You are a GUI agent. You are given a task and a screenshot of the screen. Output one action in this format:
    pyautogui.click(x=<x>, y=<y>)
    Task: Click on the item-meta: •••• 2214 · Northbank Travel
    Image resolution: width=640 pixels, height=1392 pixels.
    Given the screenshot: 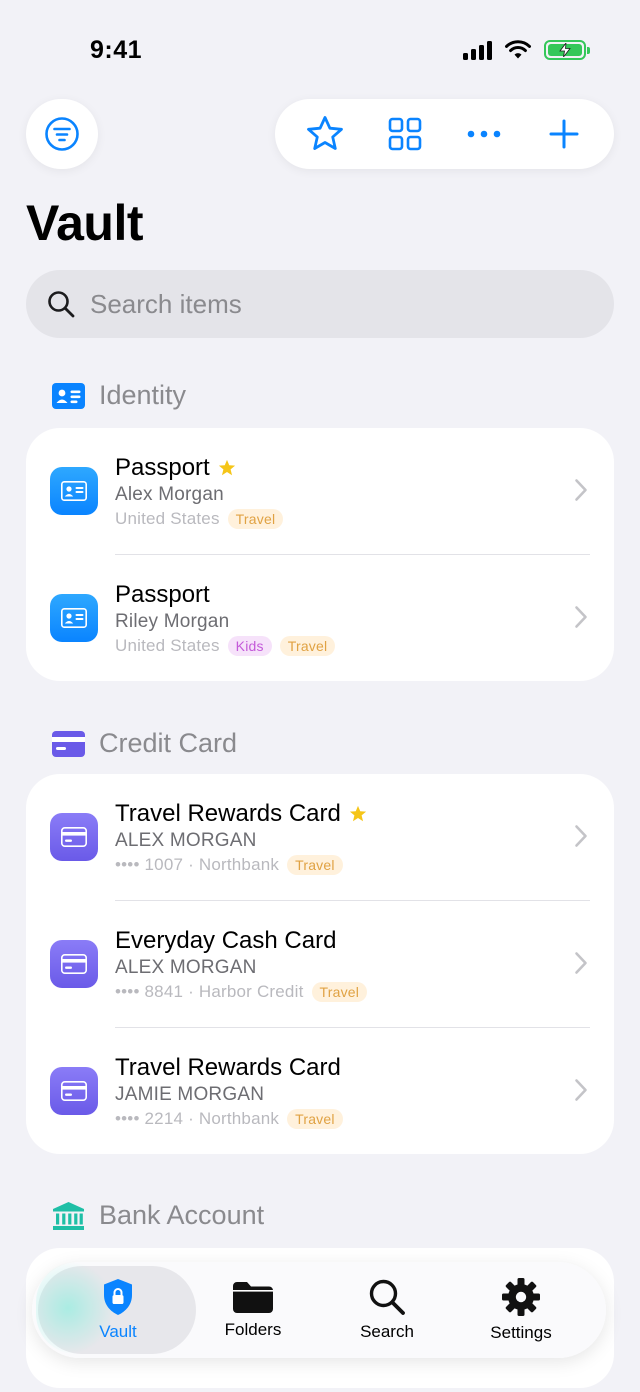 What is the action you would take?
    pyautogui.click(x=229, y=1119)
    